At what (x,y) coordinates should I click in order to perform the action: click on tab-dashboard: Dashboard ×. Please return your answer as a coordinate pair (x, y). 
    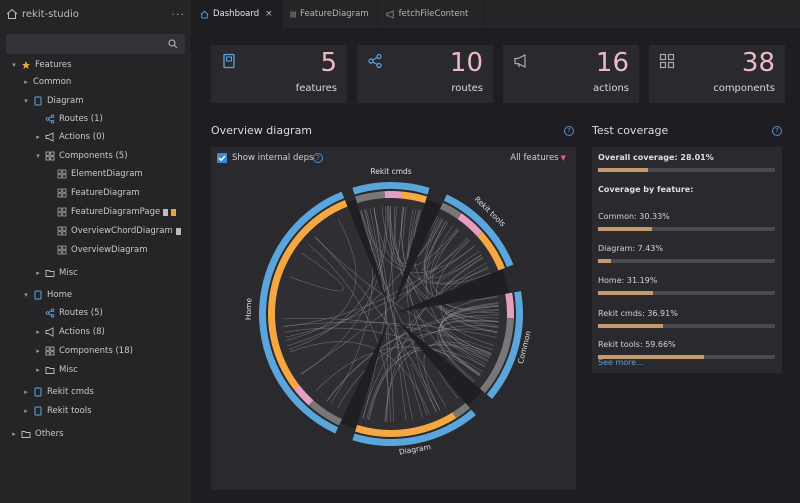
    Looking at the image, I should click on (237, 14).